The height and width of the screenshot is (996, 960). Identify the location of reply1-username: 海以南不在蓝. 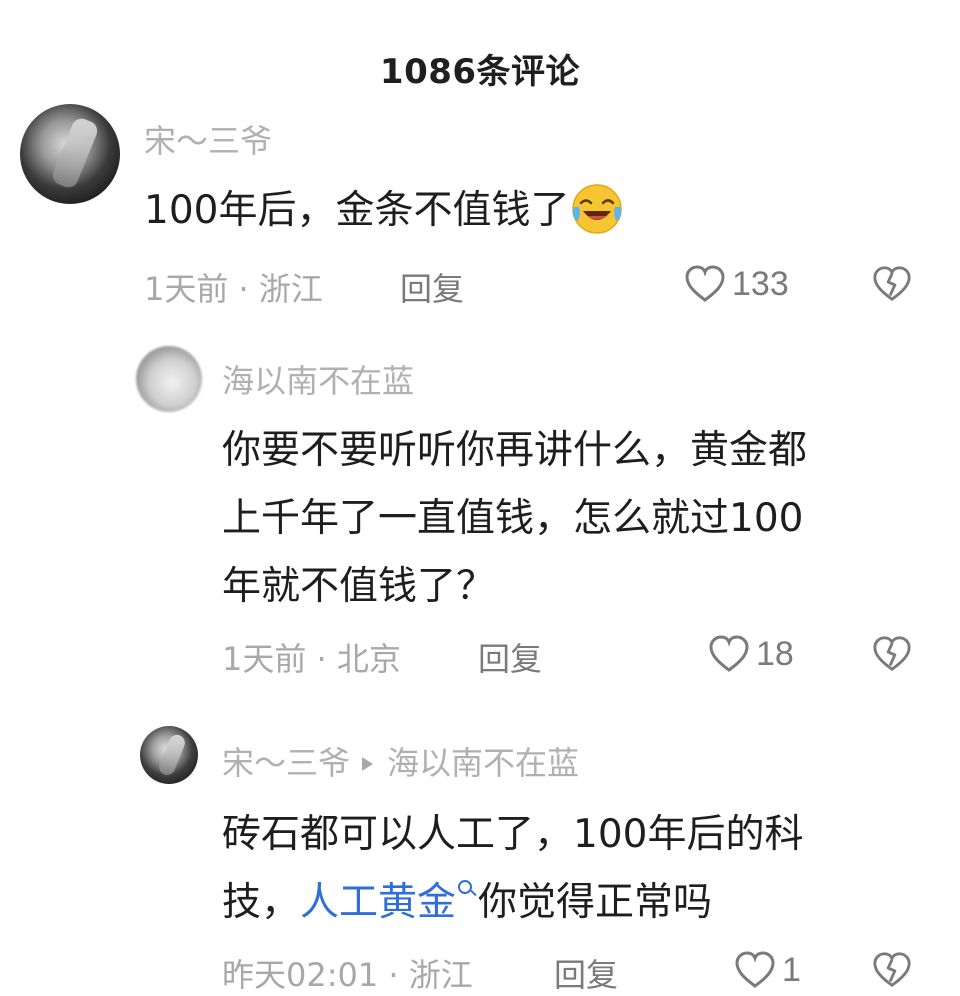
(318, 379).